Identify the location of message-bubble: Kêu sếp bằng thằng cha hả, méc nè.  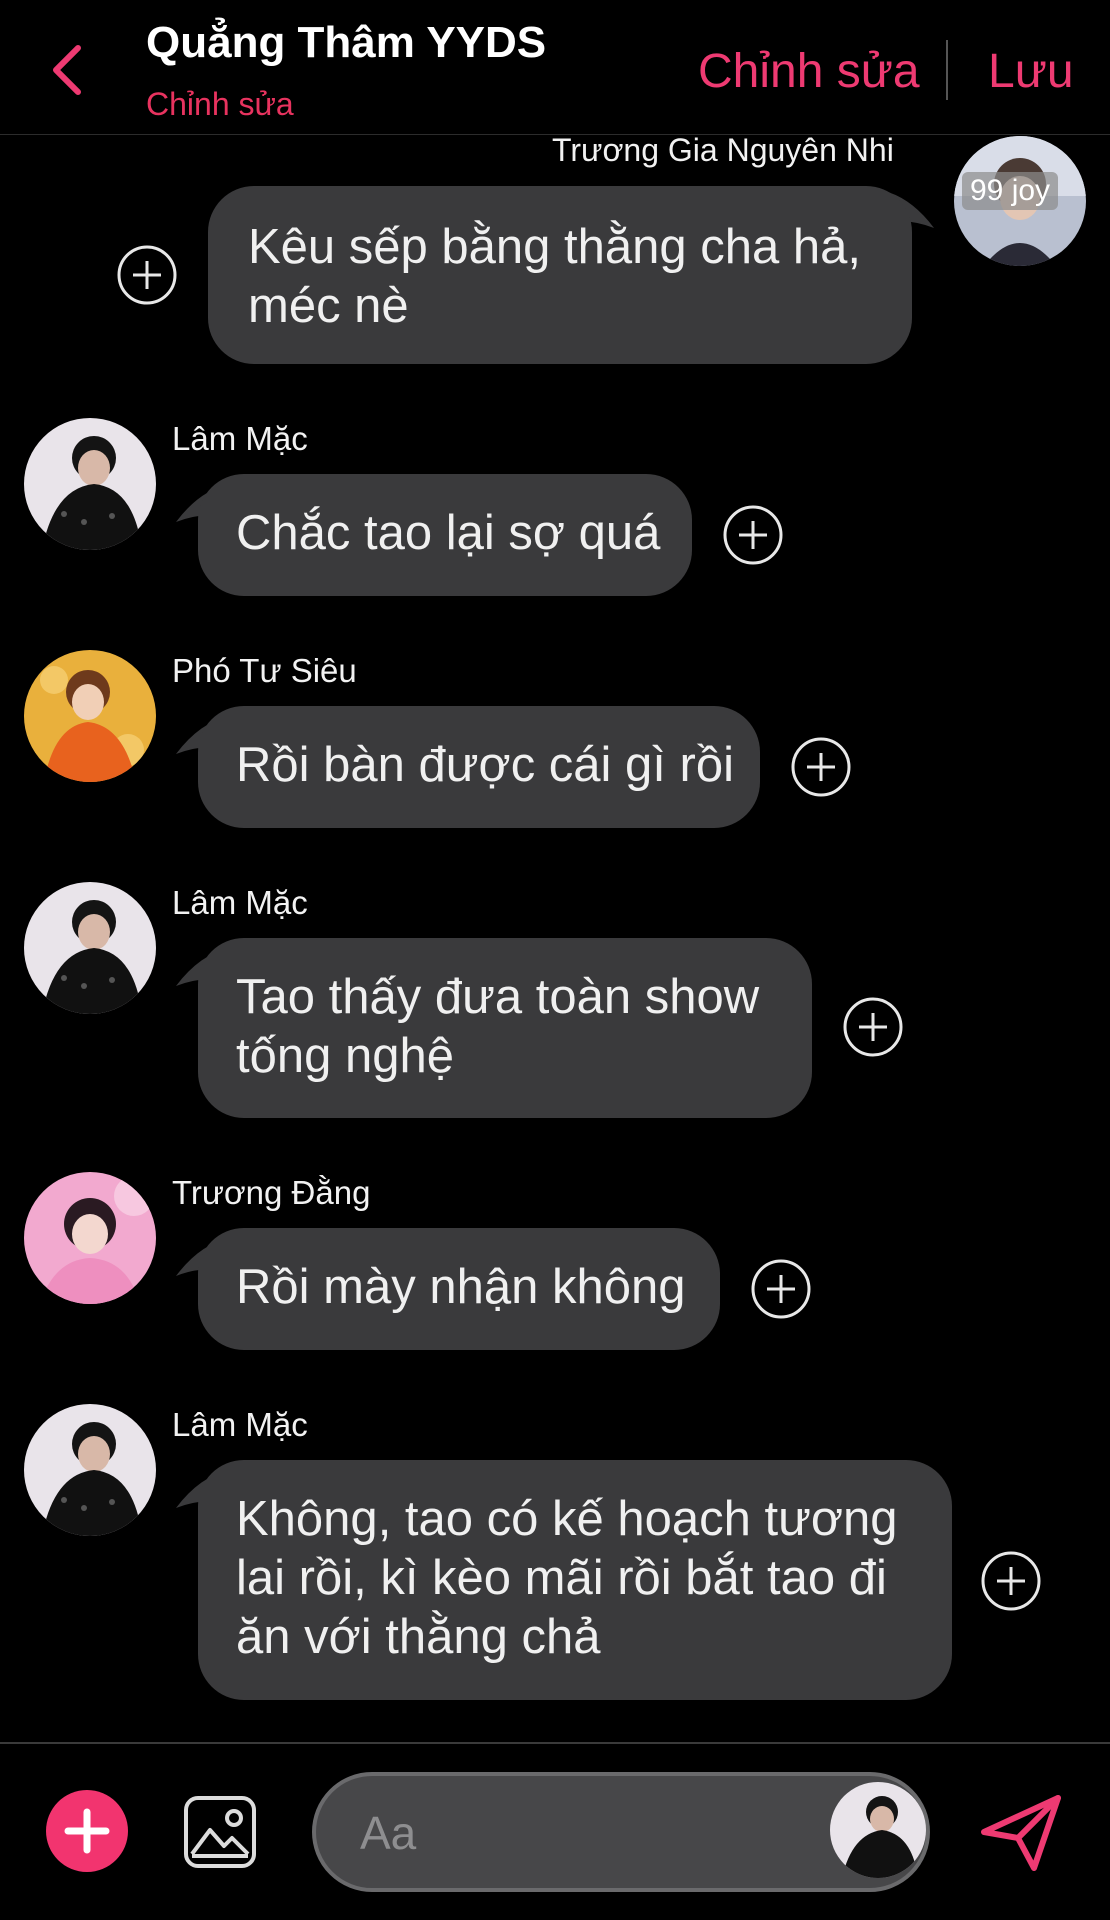
(560, 275).